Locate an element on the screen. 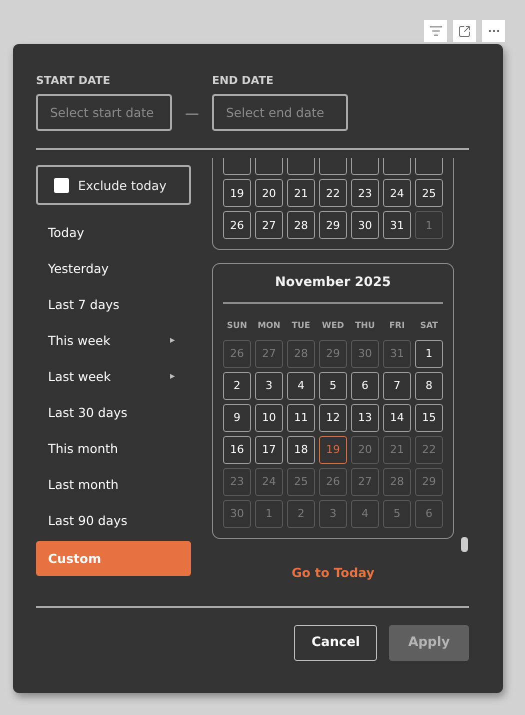  day-cell: 29 is located at coordinates (333, 225).